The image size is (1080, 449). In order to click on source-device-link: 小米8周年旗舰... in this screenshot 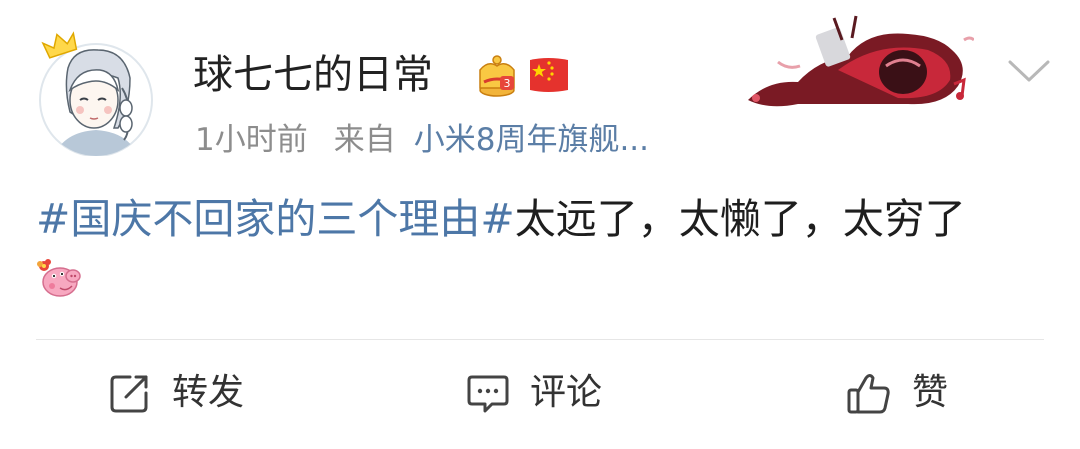, I will do `click(531, 140)`.